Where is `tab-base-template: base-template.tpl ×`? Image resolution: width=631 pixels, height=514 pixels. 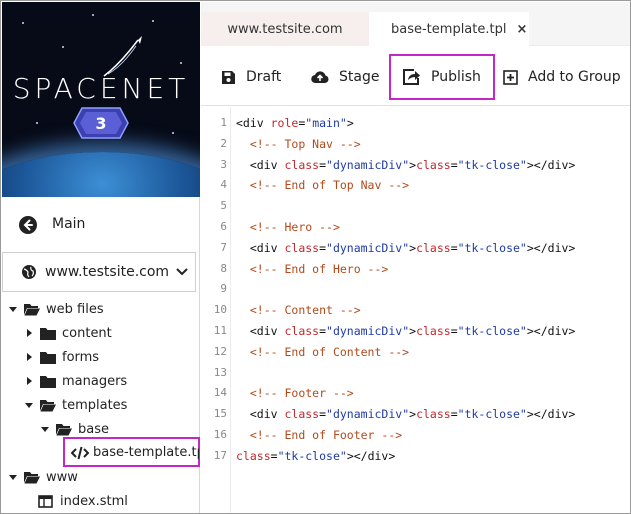
tab-base-template: base-template.tpl × is located at coordinates (449, 29).